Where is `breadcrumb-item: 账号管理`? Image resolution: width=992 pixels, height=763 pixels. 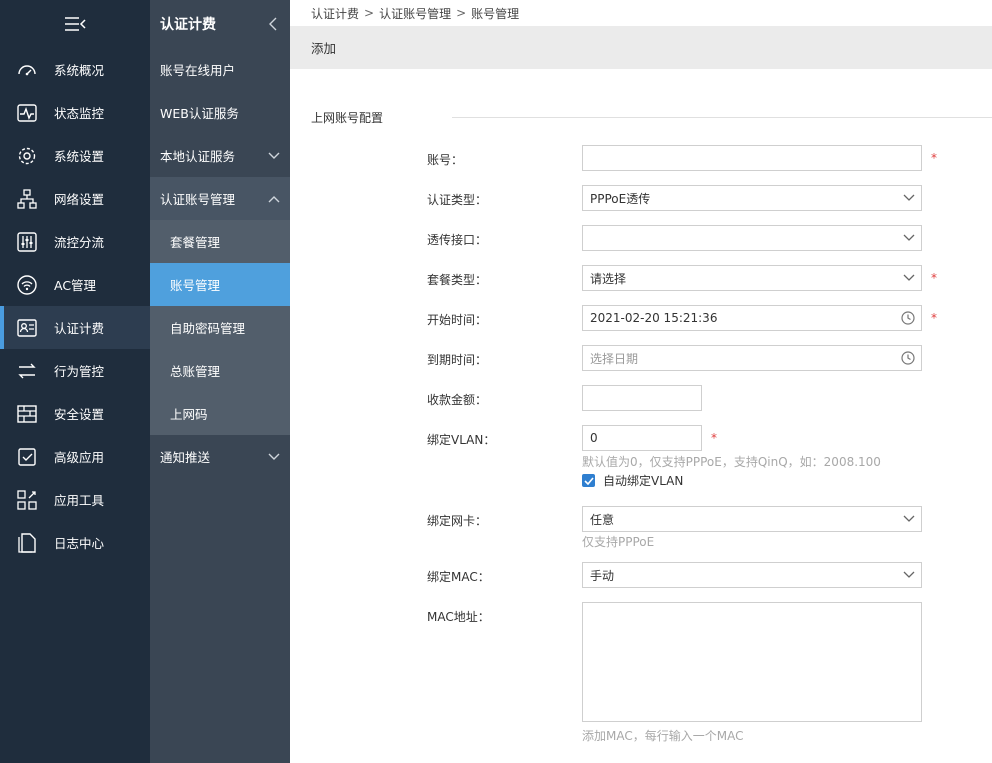
breadcrumb-item: 账号管理 is located at coordinates (495, 13).